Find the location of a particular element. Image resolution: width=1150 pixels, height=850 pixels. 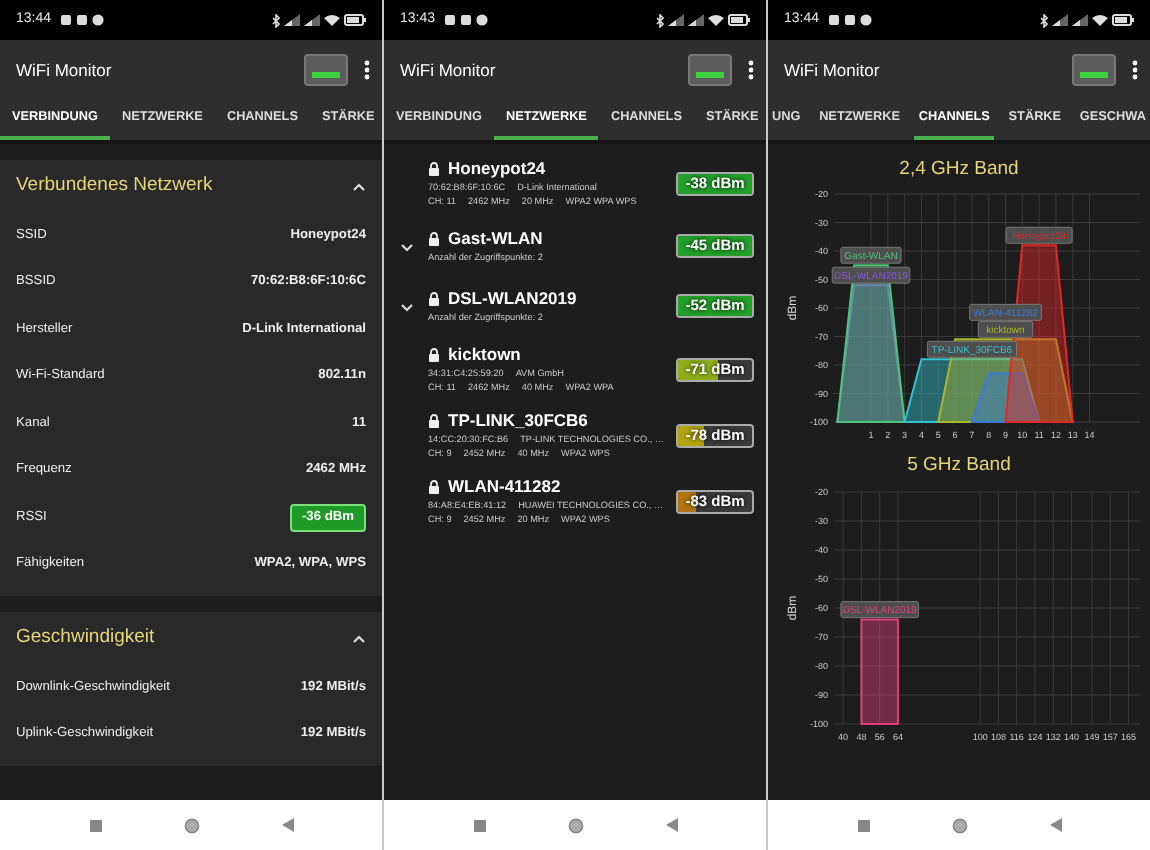

network-name: TP-LINK_30FCB6 is located at coordinates (518, 421).